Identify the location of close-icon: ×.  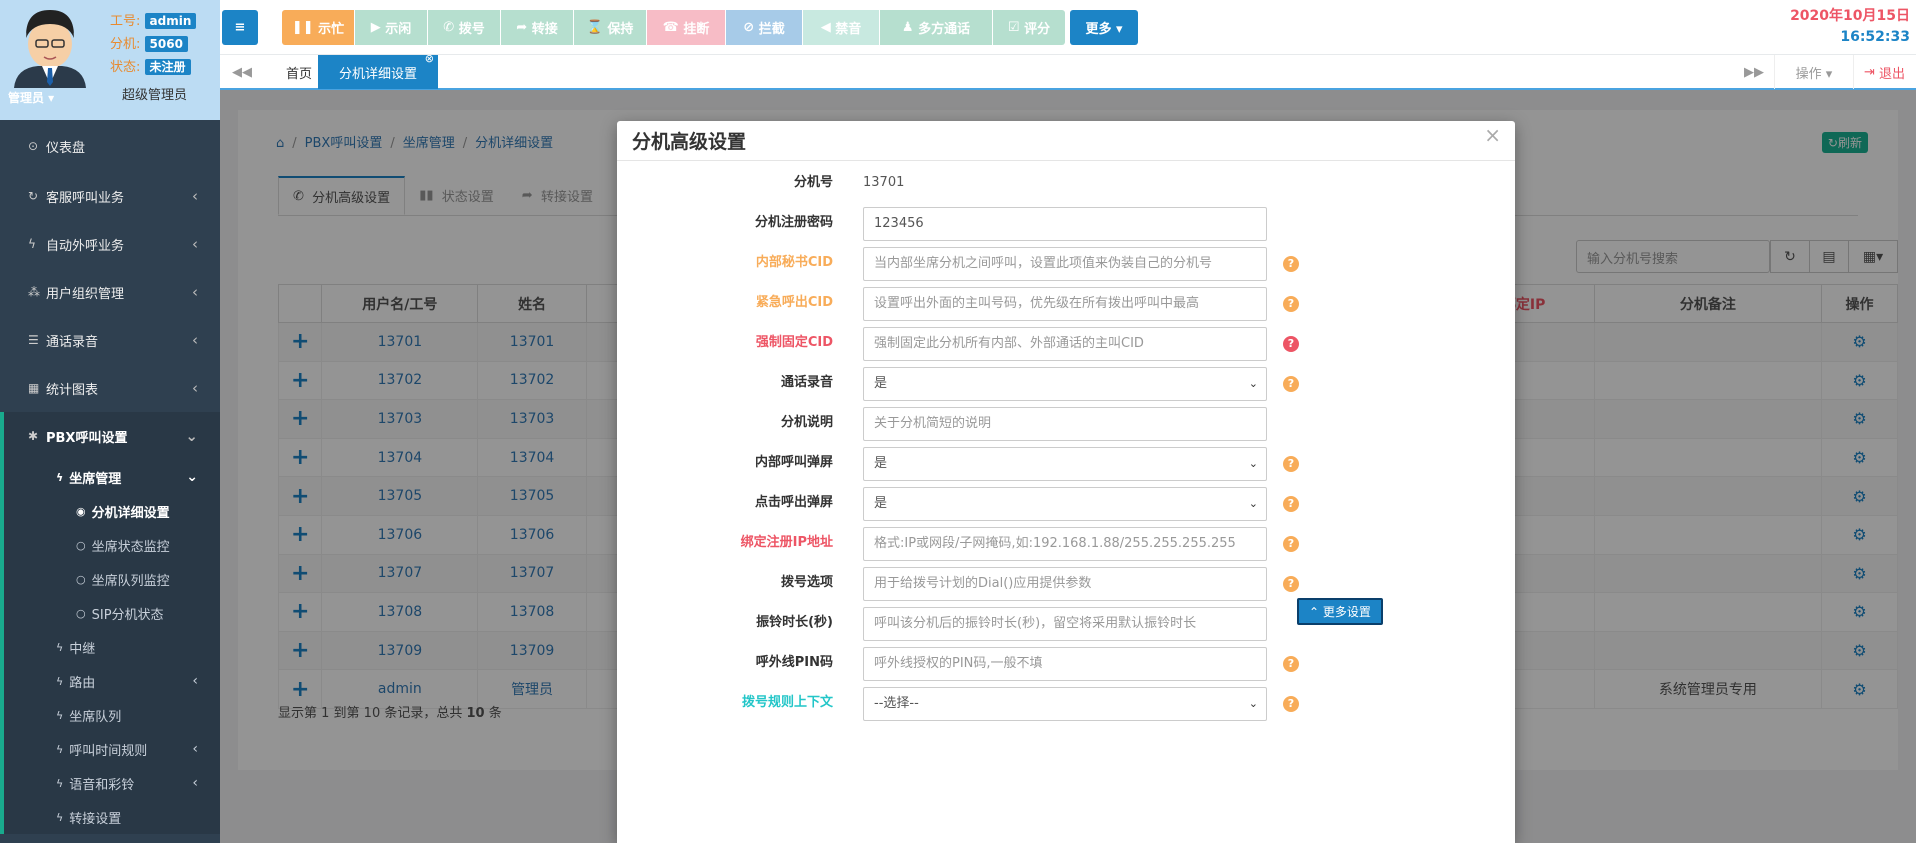
(1492, 135).